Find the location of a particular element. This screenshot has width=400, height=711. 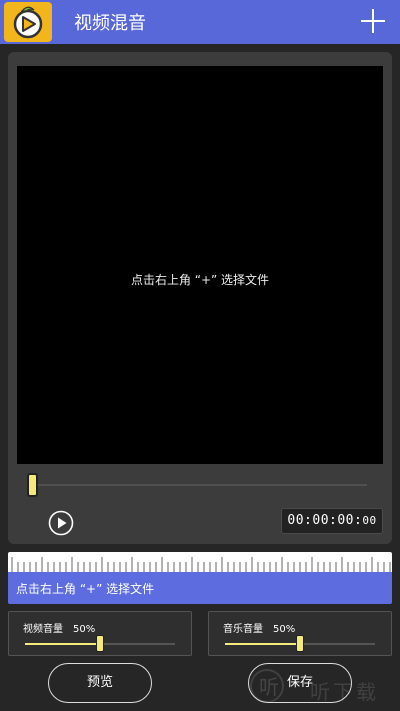

music-volume-control: 音乐音量 50% is located at coordinates (300, 633).